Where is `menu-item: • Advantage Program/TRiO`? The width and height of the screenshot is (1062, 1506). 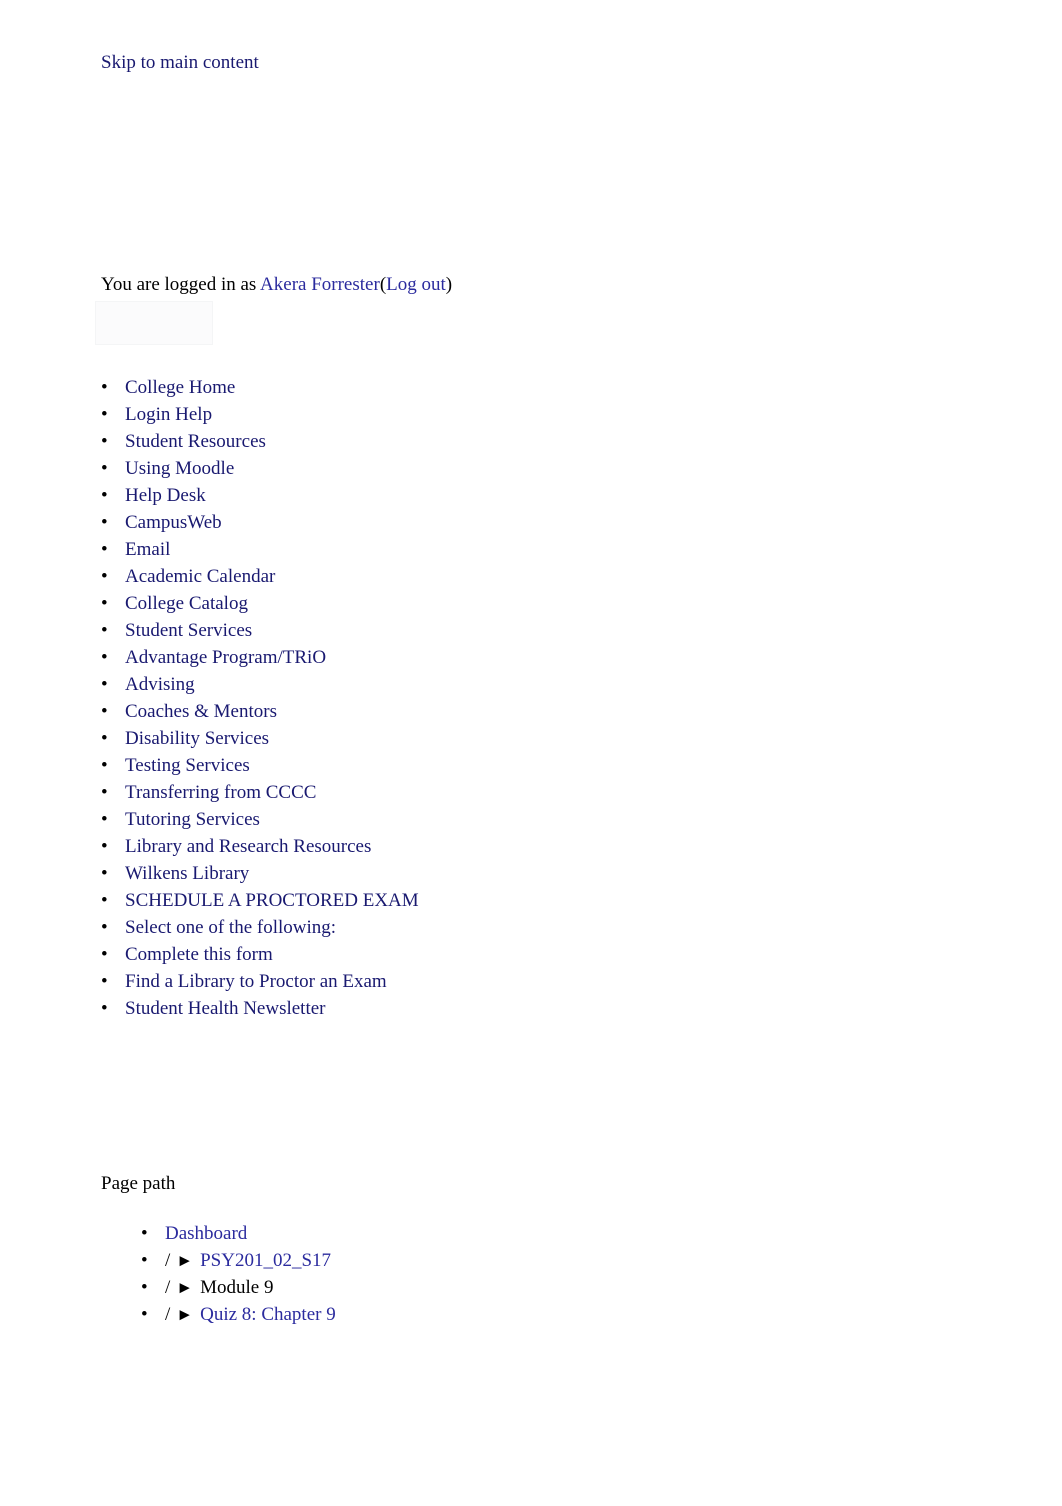 menu-item: • Advantage Program/TRiO is located at coordinates (531, 657).